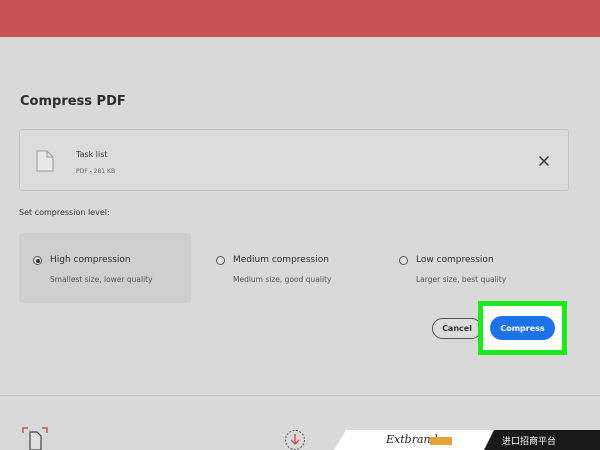  Describe the element at coordinates (64, 212) in the screenshot. I see `compression-level-label: Set compression level:` at that location.